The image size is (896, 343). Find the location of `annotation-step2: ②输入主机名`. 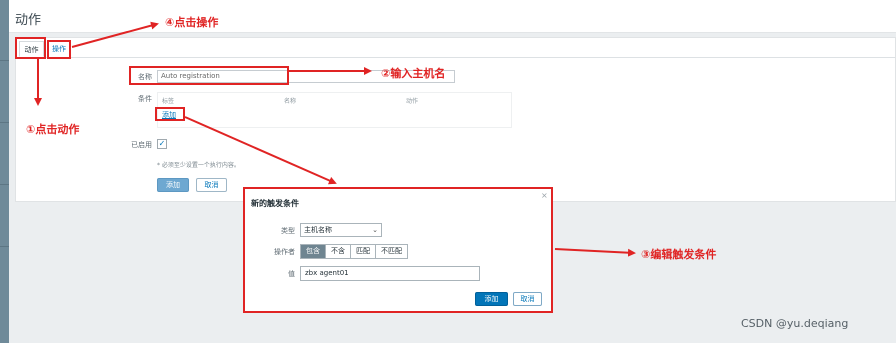

annotation-step2: ②输入主机名 is located at coordinates (413, 73).